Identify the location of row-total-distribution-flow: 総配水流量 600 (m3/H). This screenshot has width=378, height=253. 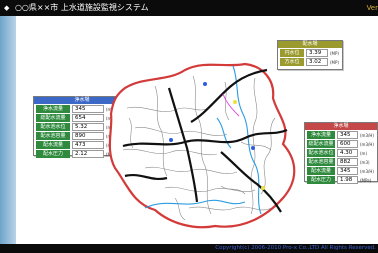
(341, 144).